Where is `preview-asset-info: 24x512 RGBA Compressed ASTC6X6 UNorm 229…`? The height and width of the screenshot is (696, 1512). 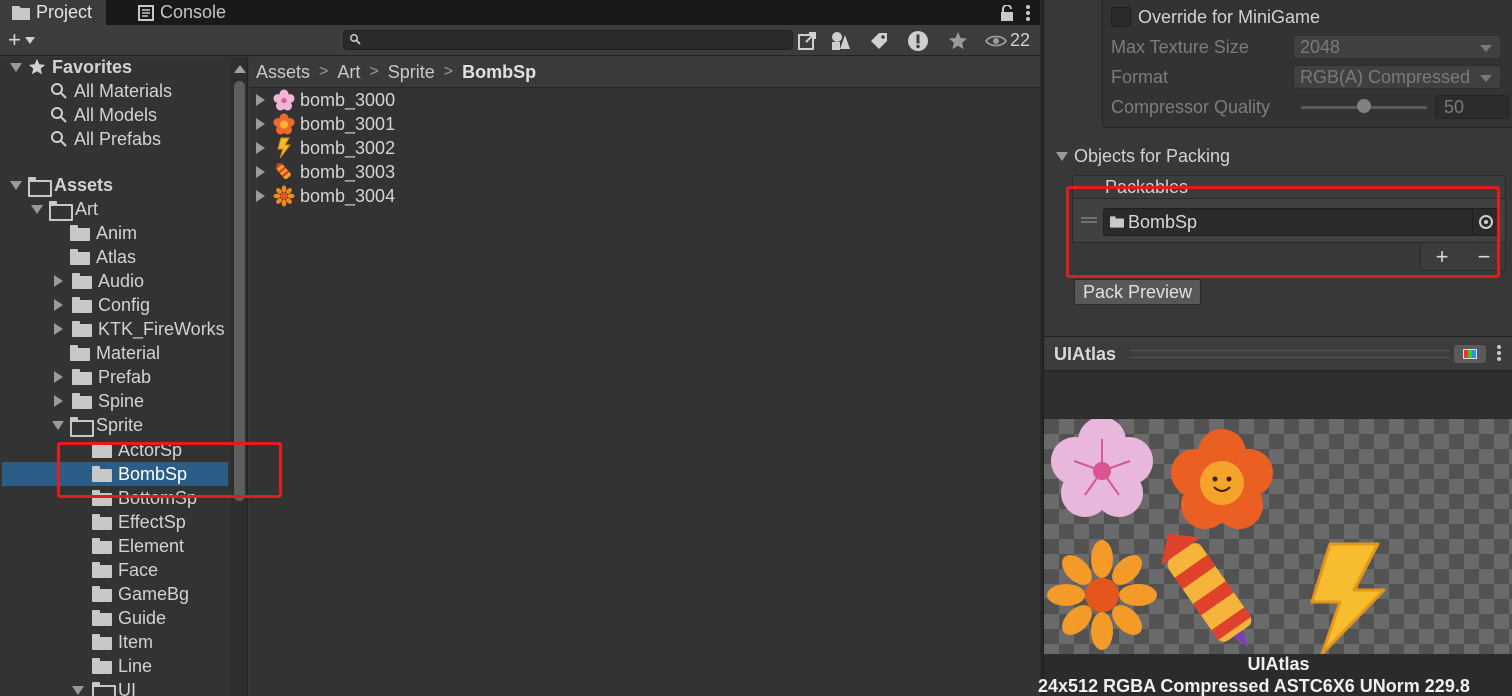 preview-asset-info: 24x512 RGBA Compressed ASTC6X6 UNorm 229… is located at coordinates (1254, 686).